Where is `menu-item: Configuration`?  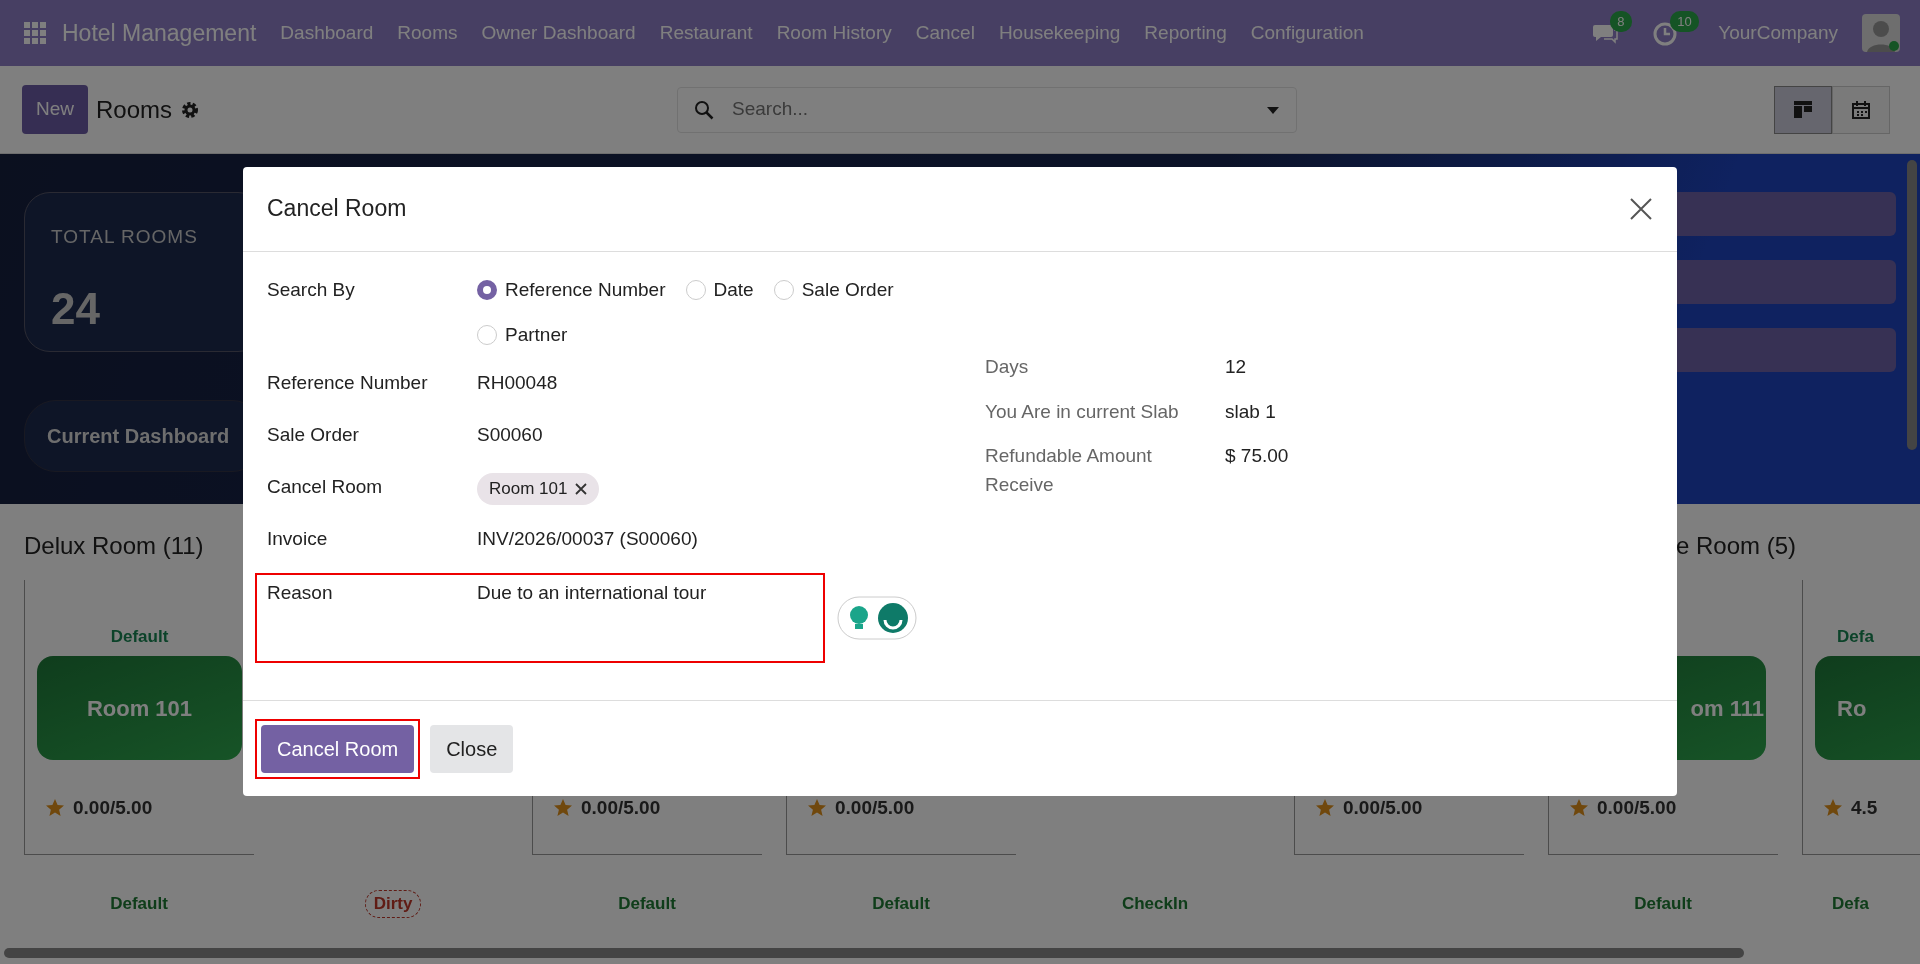 menu-item: Configuration is located at coordinates (1307, 33).